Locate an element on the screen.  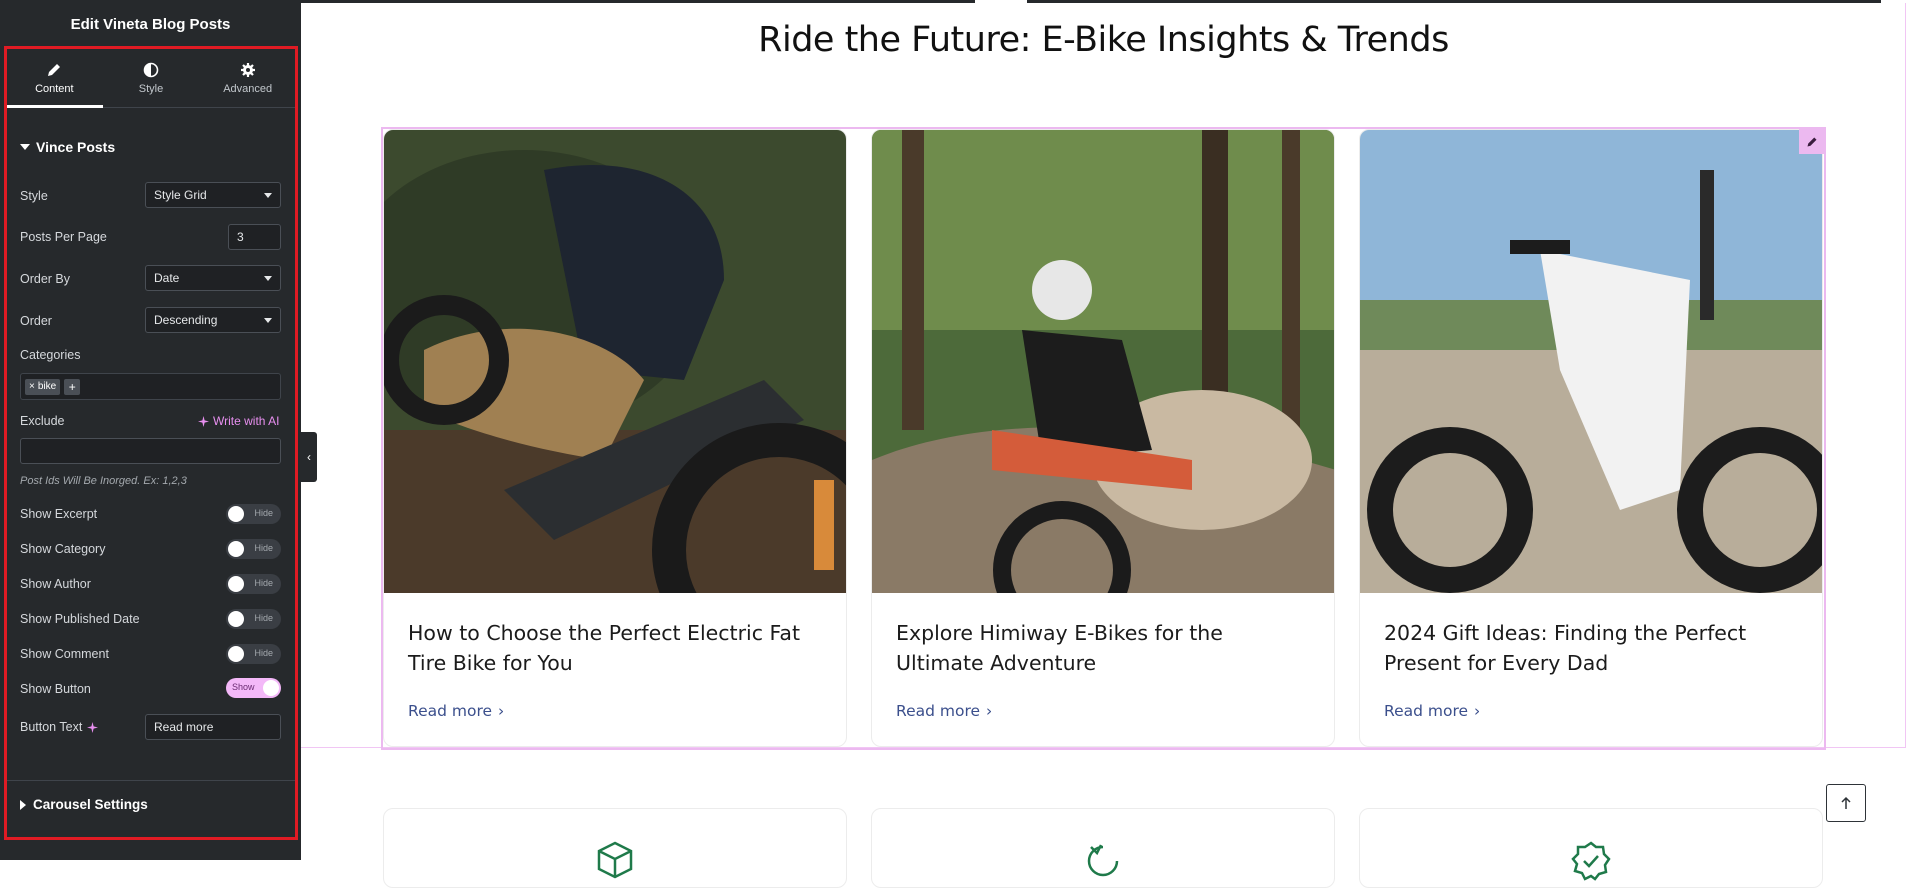
show-author-label: Show Author is located at coordinates (55, 584).